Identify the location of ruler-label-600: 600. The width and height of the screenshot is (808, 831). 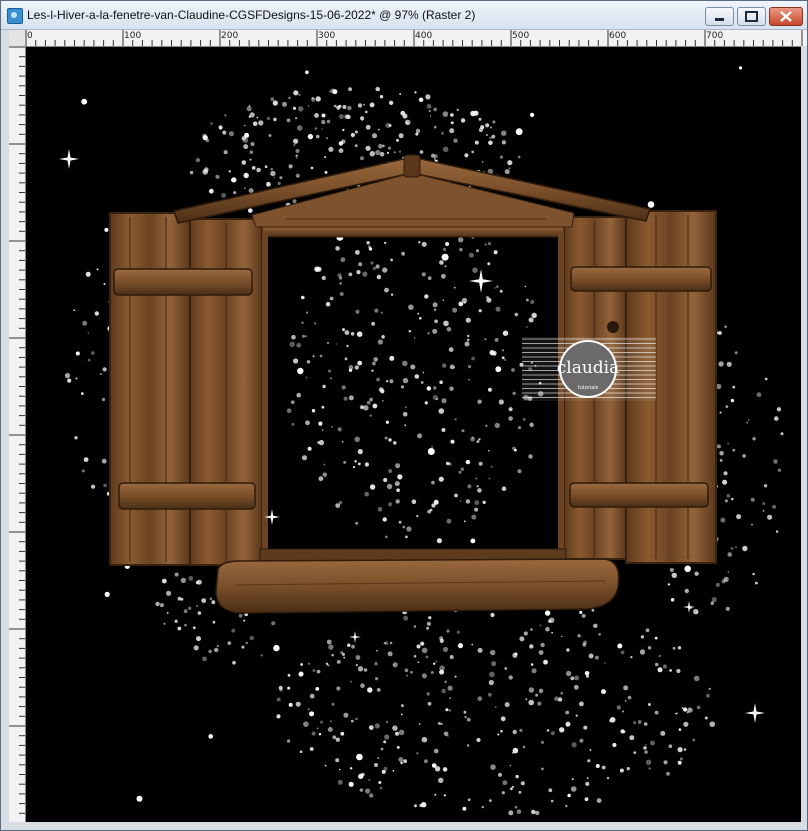
(618, 36).